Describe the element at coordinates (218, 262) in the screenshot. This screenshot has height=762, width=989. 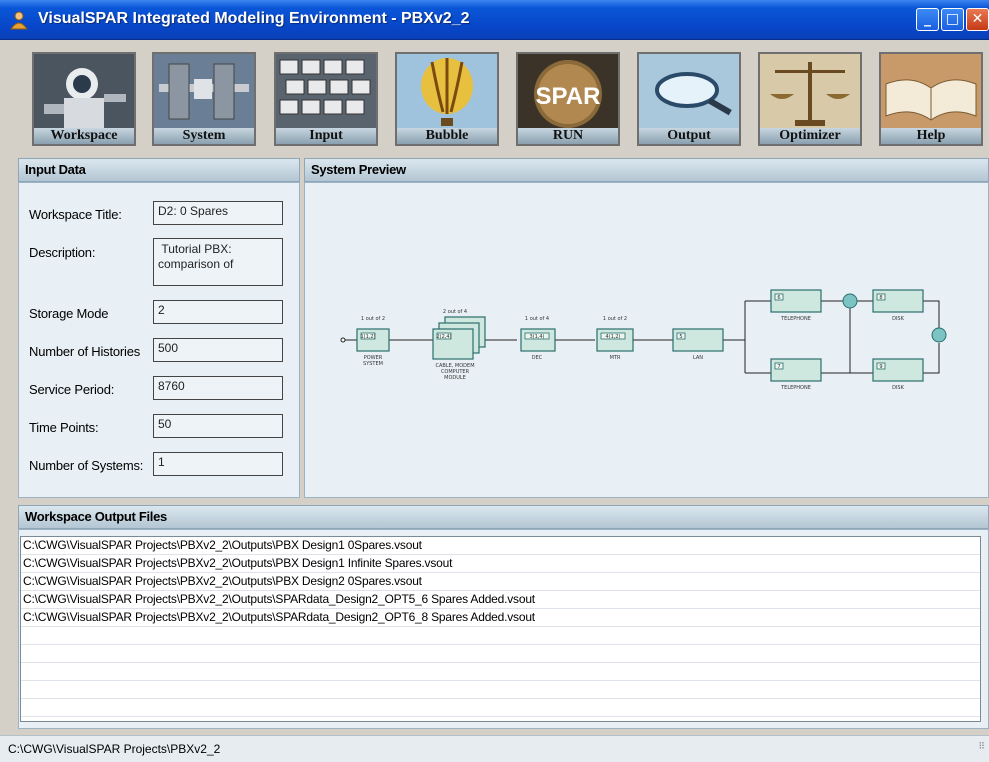
I see `description-field: Tutorial PBX: comparison of` at that location.